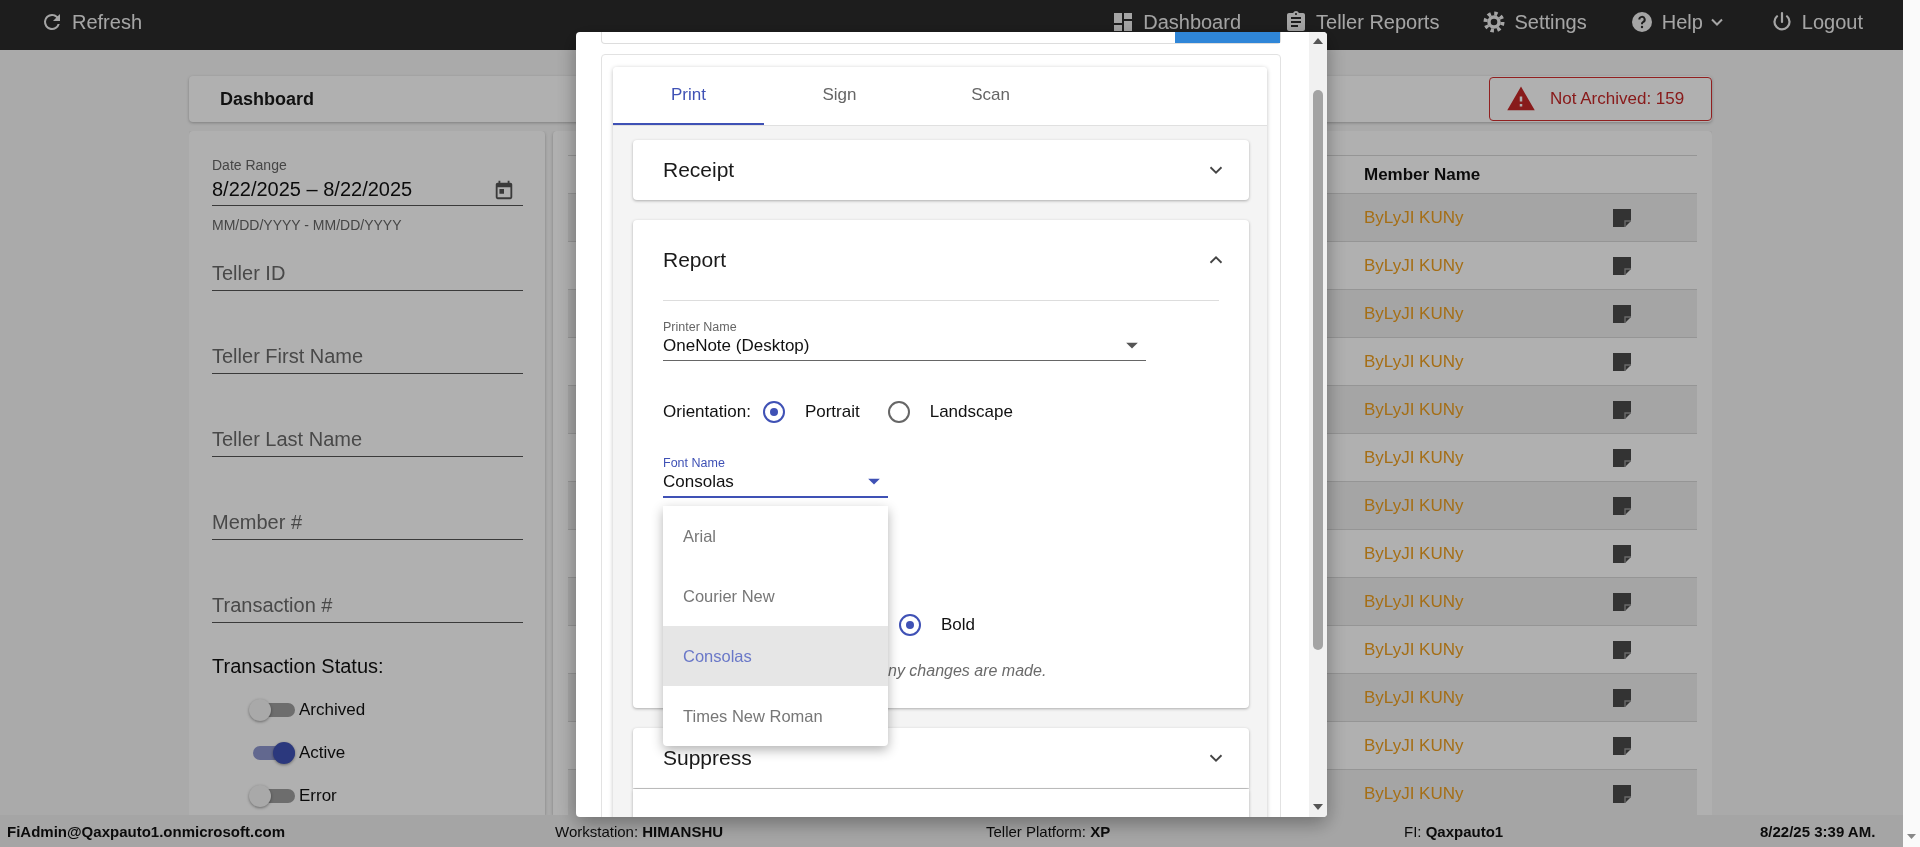  What do you see at coordinates (1534, 22) in the screenshot?
I see `nav-link: Settings` at bounding box center [1534, 22].